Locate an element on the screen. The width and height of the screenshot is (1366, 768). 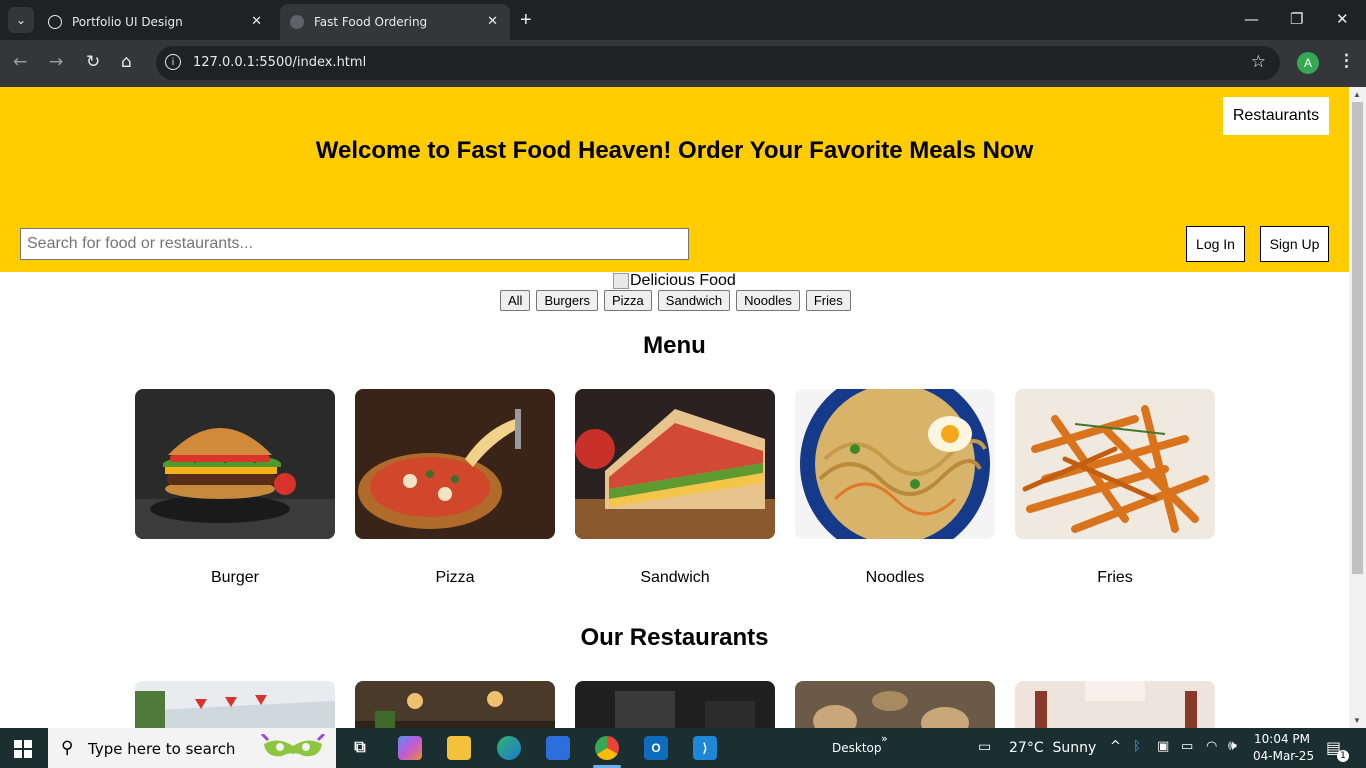
tab-fast-food: Fast Food Ordering ✕ is located at coordinates (395, 22).